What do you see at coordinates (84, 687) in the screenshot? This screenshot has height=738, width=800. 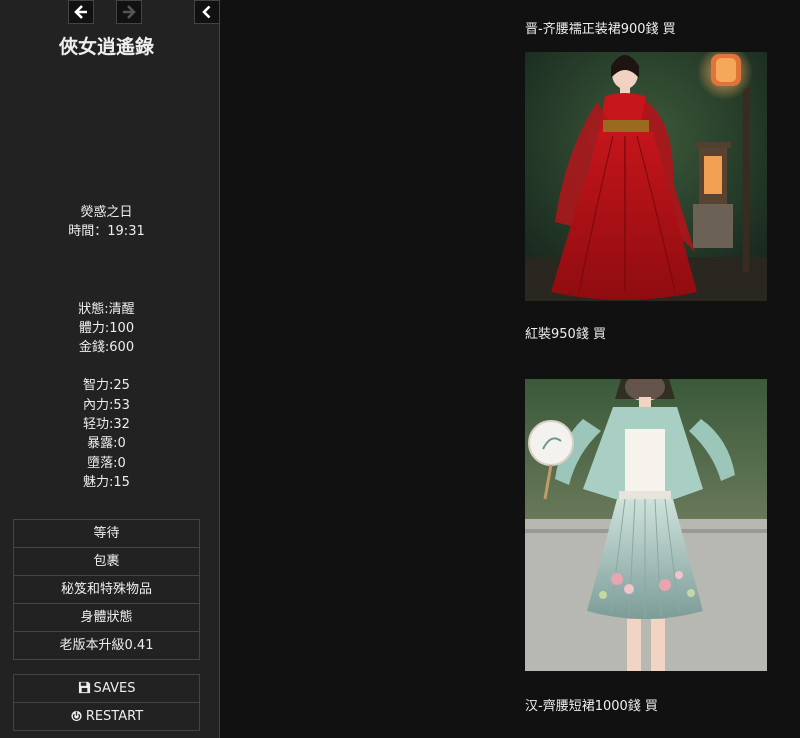 I see `floppy-disk-icon` at bounding box center [84, 687].